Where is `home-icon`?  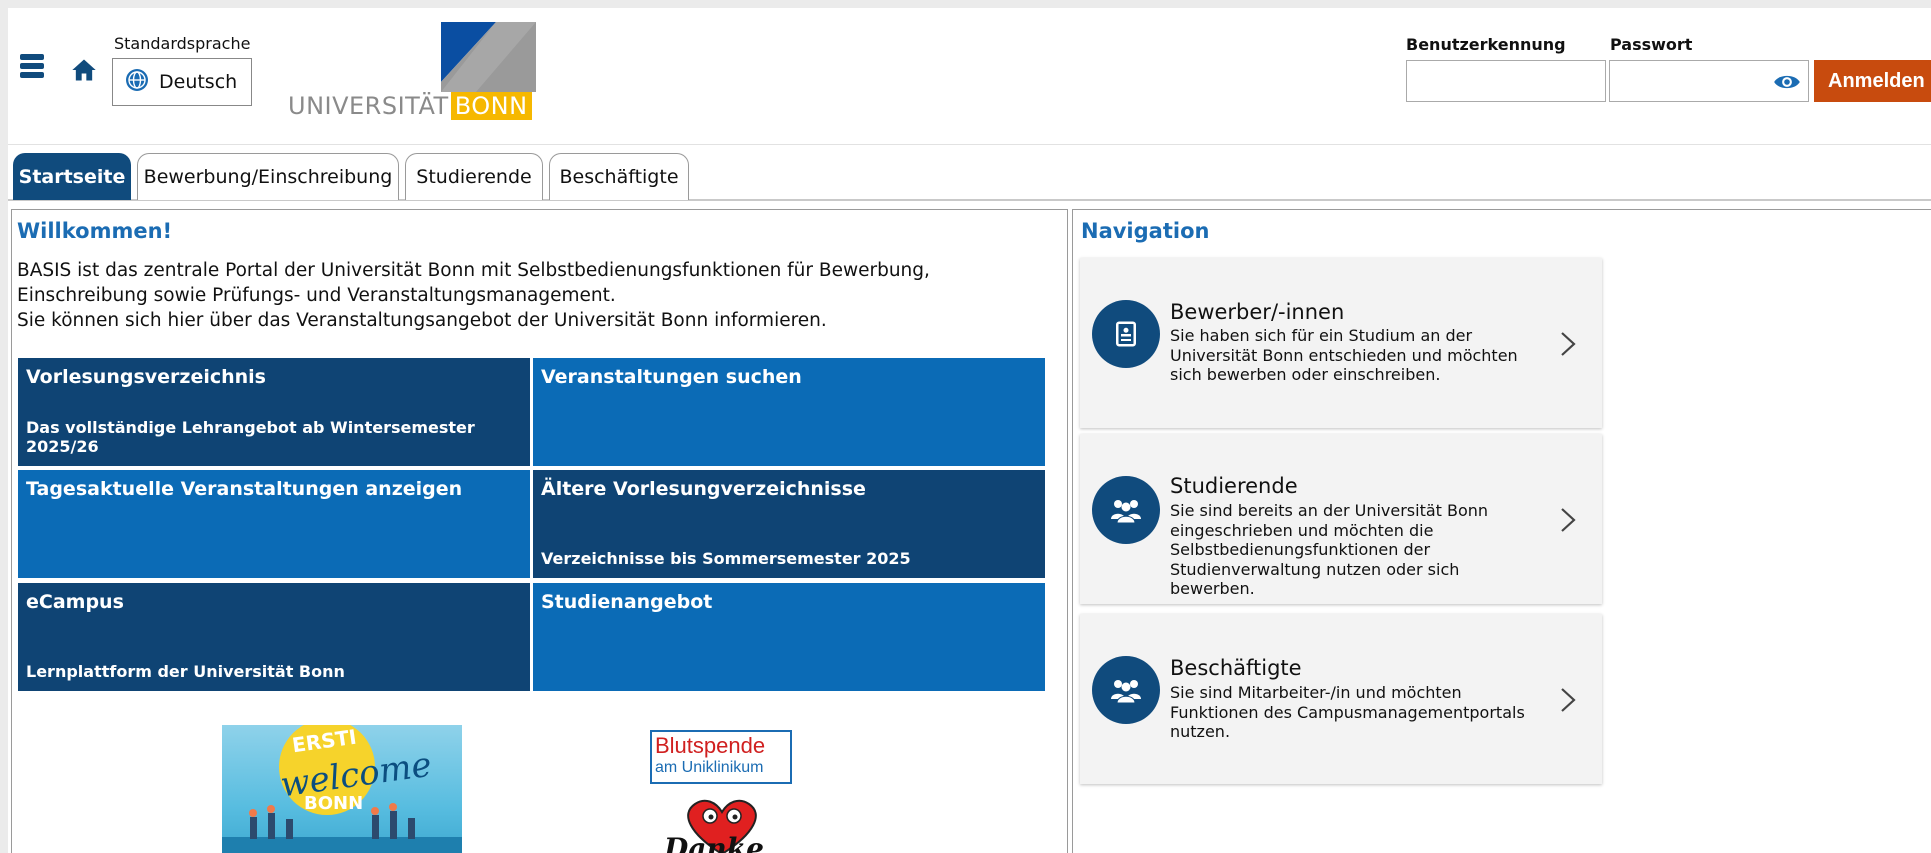 home-icon is located at coordinates (84, 70).